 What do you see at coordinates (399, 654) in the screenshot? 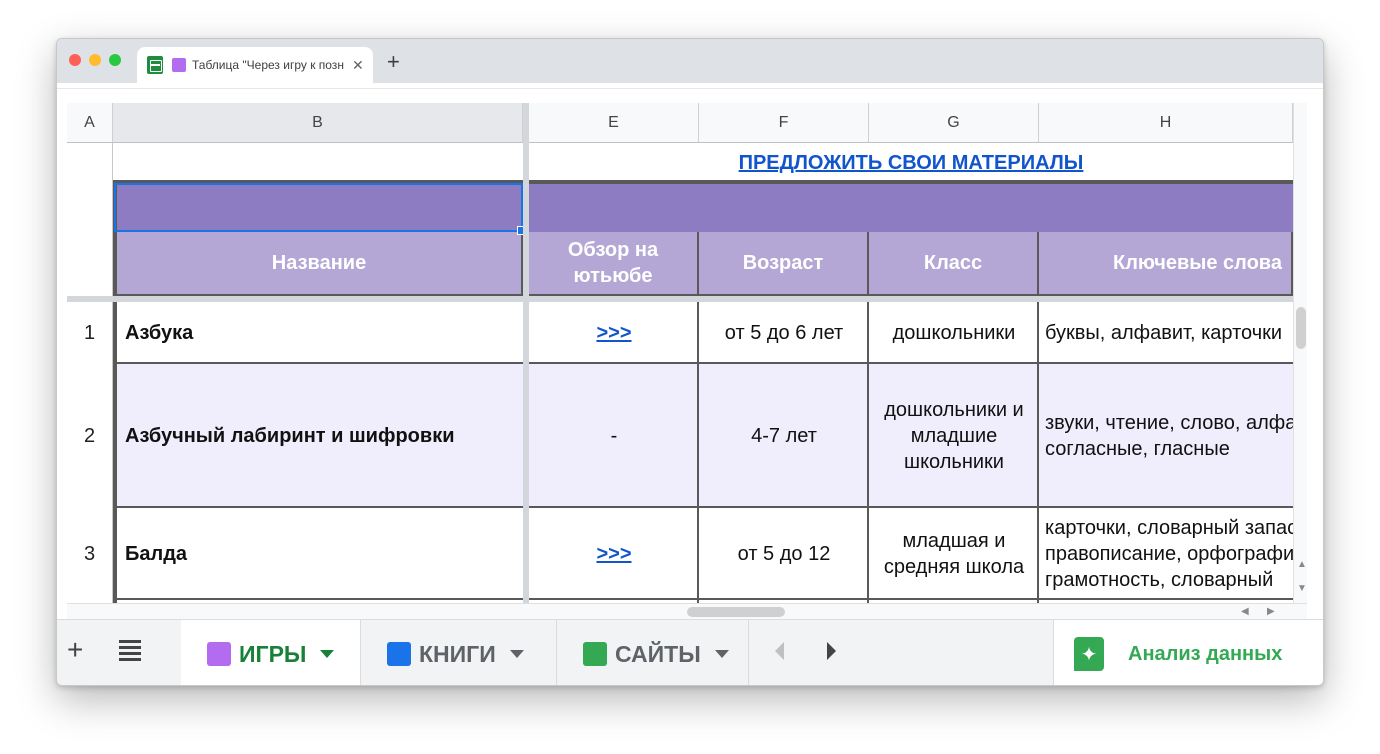
I see `blue-square-icon` at bounding box center [399, 654].